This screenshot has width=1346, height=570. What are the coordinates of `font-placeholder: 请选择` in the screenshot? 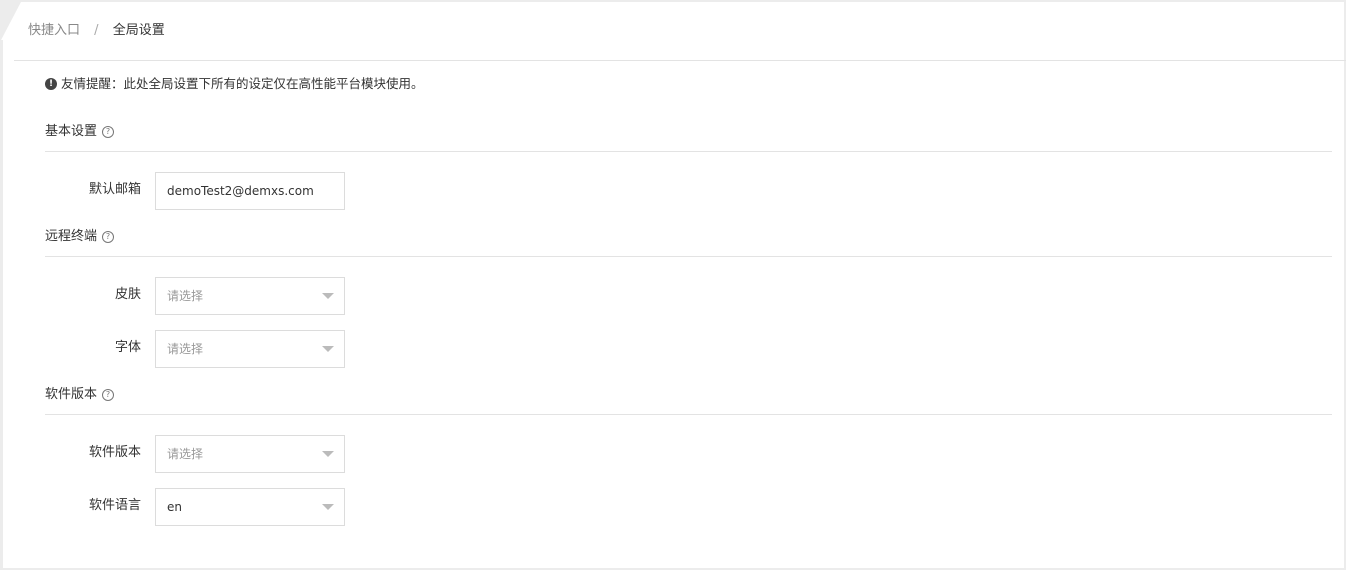 It's located at (185, 349).